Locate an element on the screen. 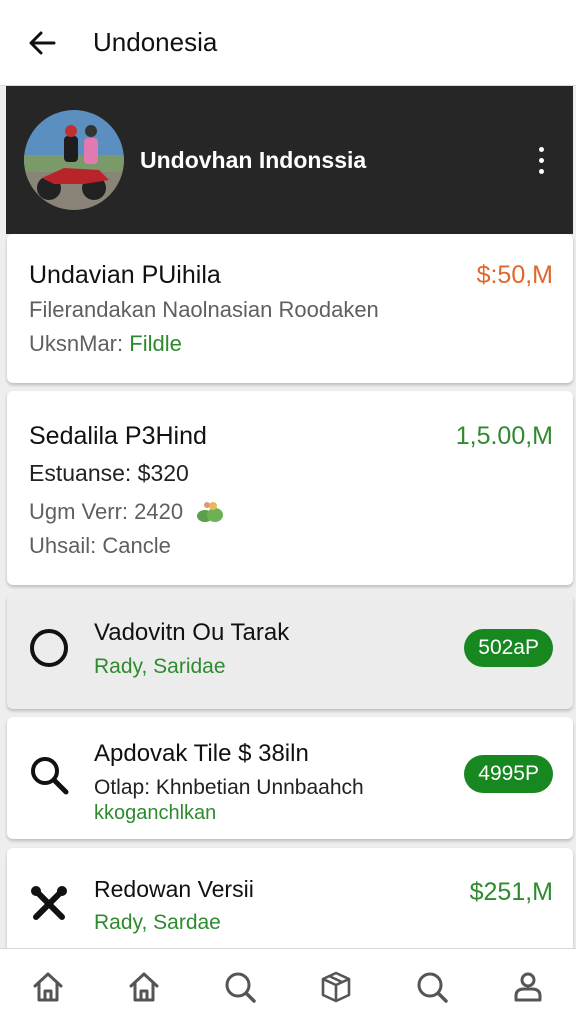 Image resolution: width=576 pixels, height=1025 pixels. avatar is located at coordinates (74, 160).